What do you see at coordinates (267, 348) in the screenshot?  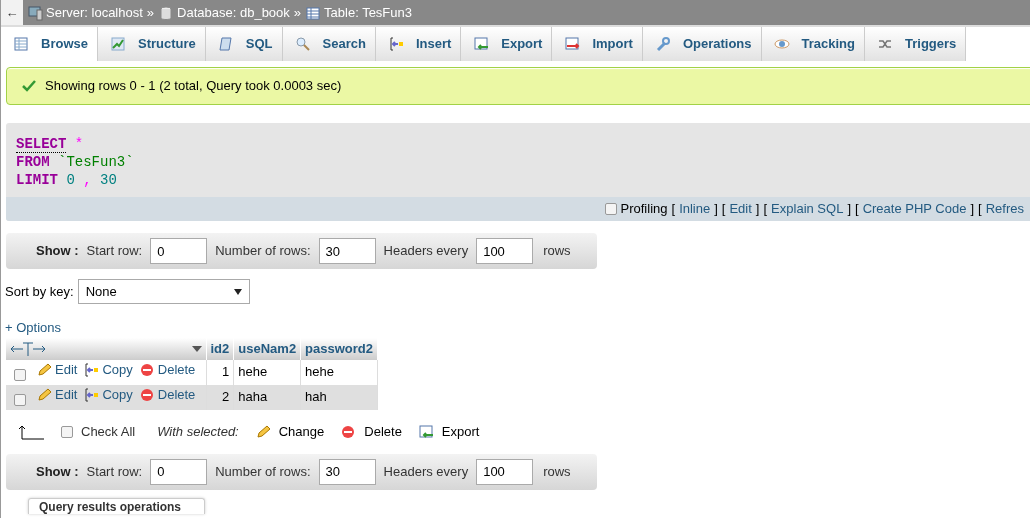 I see `column-header: useNam2` at bounding box center [267, 348].